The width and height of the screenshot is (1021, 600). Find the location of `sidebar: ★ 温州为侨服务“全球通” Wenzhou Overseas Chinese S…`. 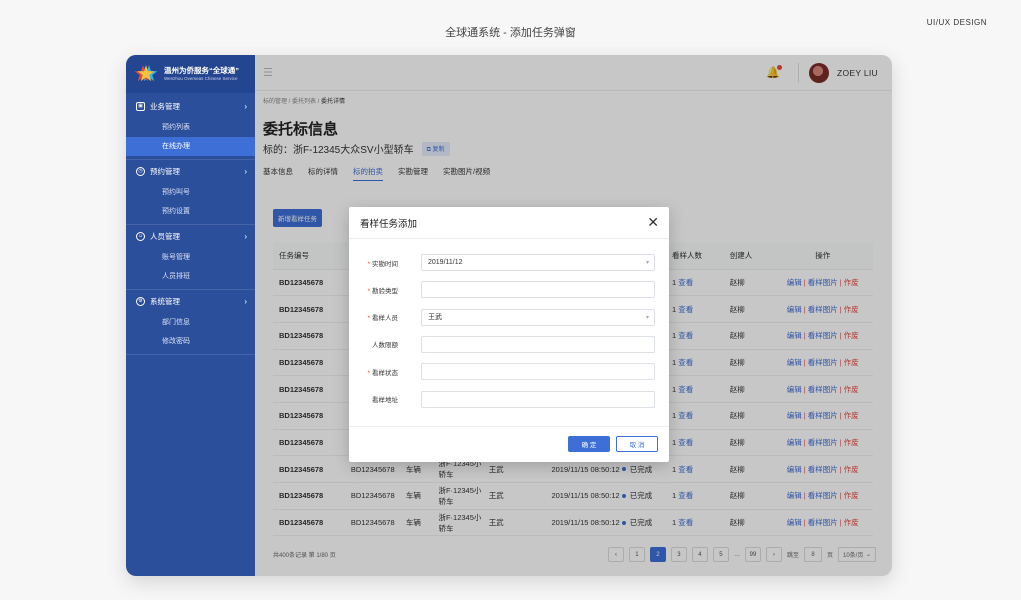

sidebar: ★ 温州为侨服务“全球通” Wenzhou Overseas Chinese S… is located at coordinates (190, 315).